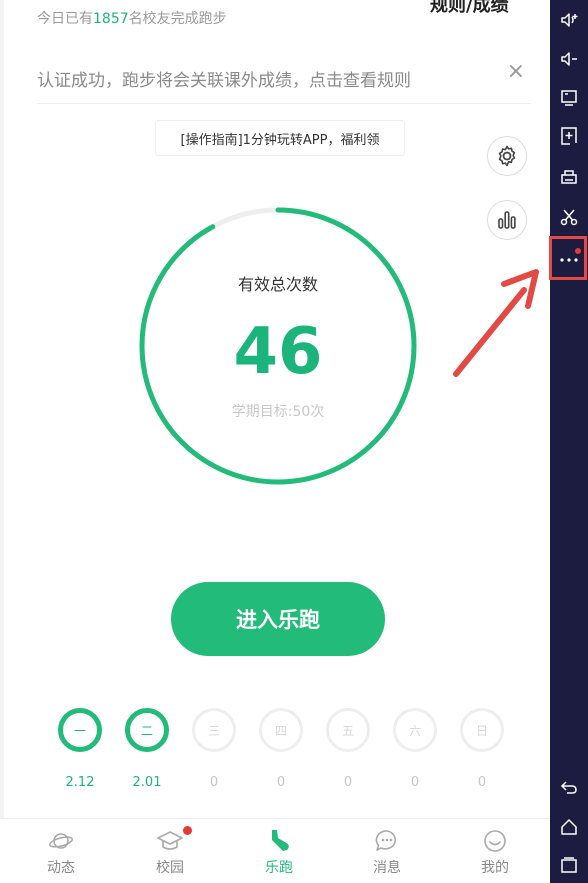  I want to click on day-circle: 一, so click(80, 730).